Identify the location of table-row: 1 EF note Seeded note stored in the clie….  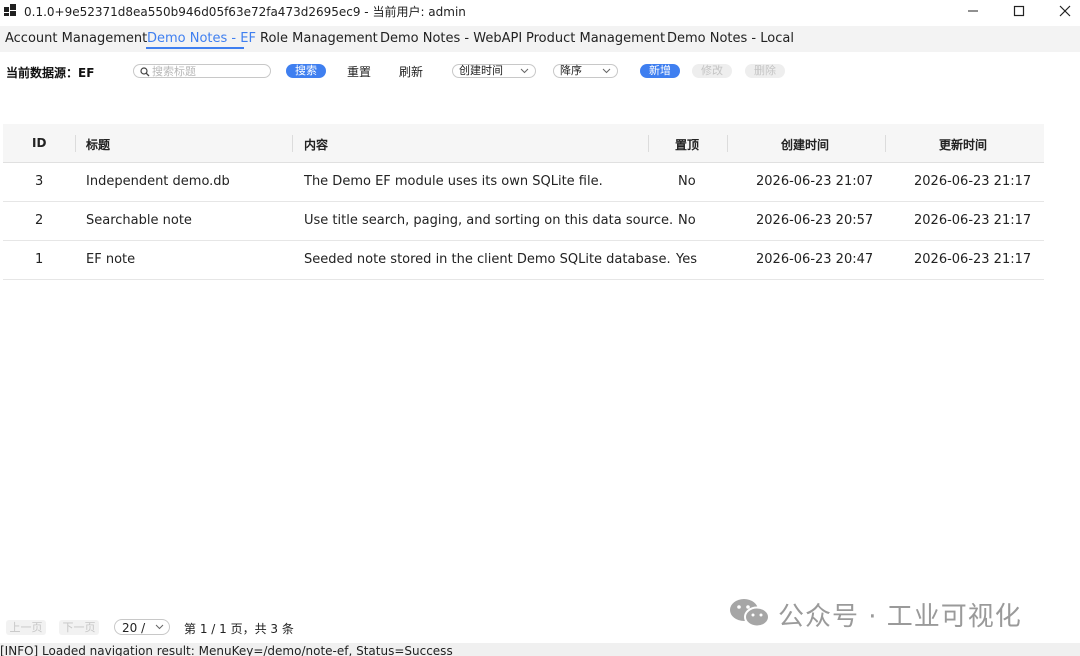
(523, 260).